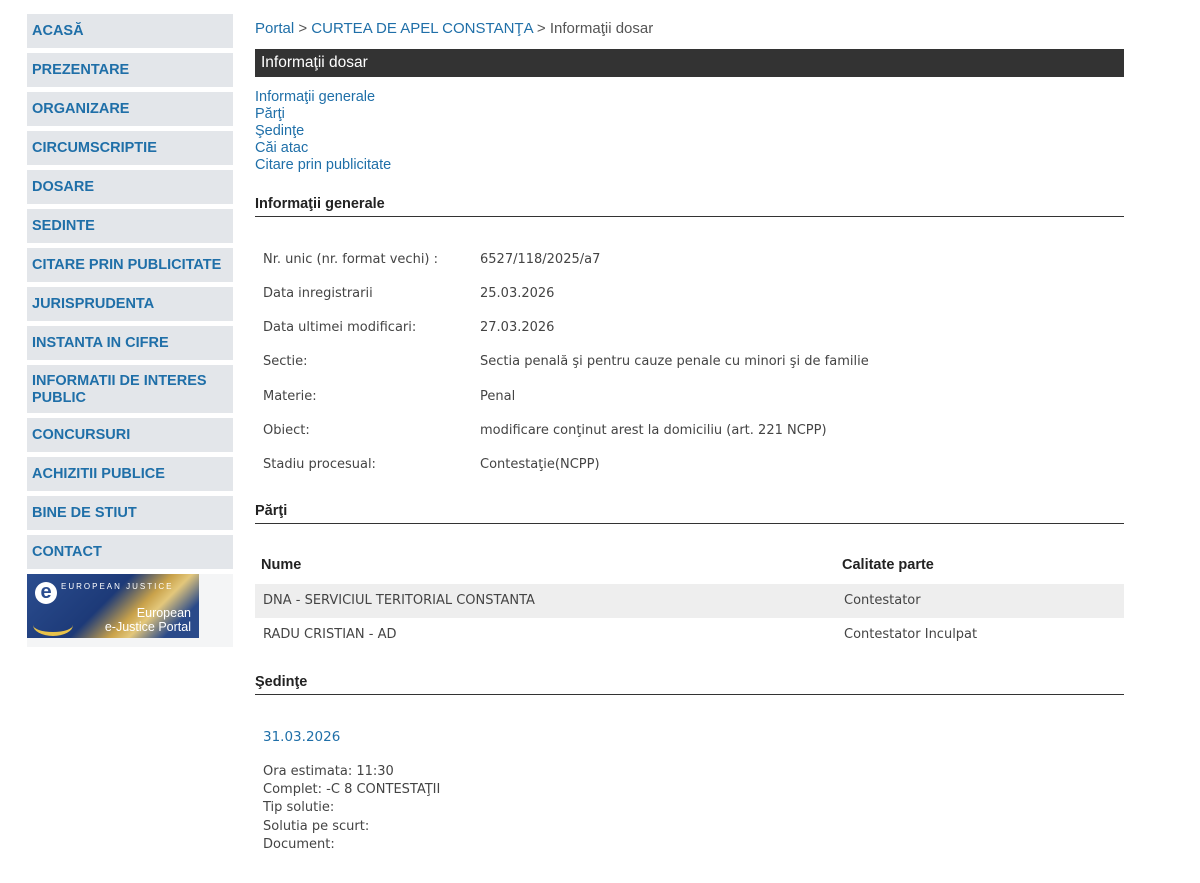 The width and height of the screenshot is (1200, 883). Describe the element at coordinates (147, 627) in the screenshot. I see `ejustice-banner-line2: e-Justice Portal` at that location.